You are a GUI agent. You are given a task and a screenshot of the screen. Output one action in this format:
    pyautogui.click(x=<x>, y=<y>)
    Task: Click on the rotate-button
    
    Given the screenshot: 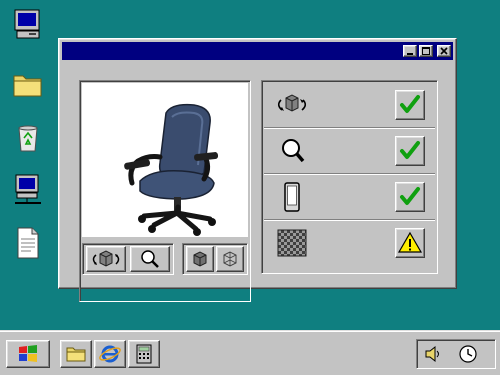 What is the action you would take?
    pyautogui.click(x=106, y=259)
    